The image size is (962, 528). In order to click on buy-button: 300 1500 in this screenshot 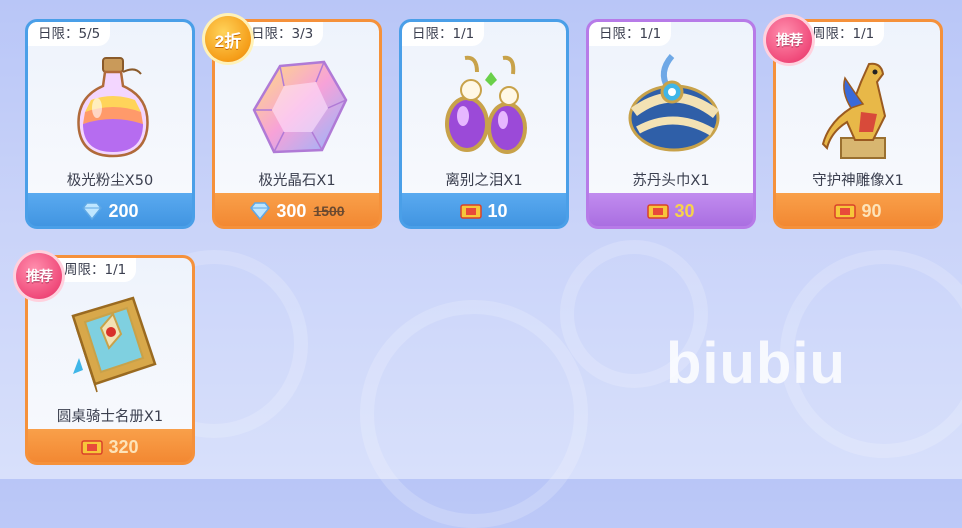, I will do `click(297, 209)`.